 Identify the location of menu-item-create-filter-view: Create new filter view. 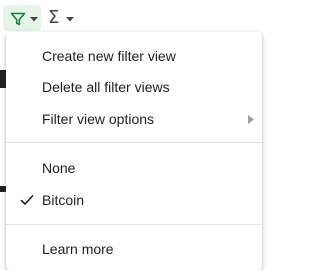
(134, 56).